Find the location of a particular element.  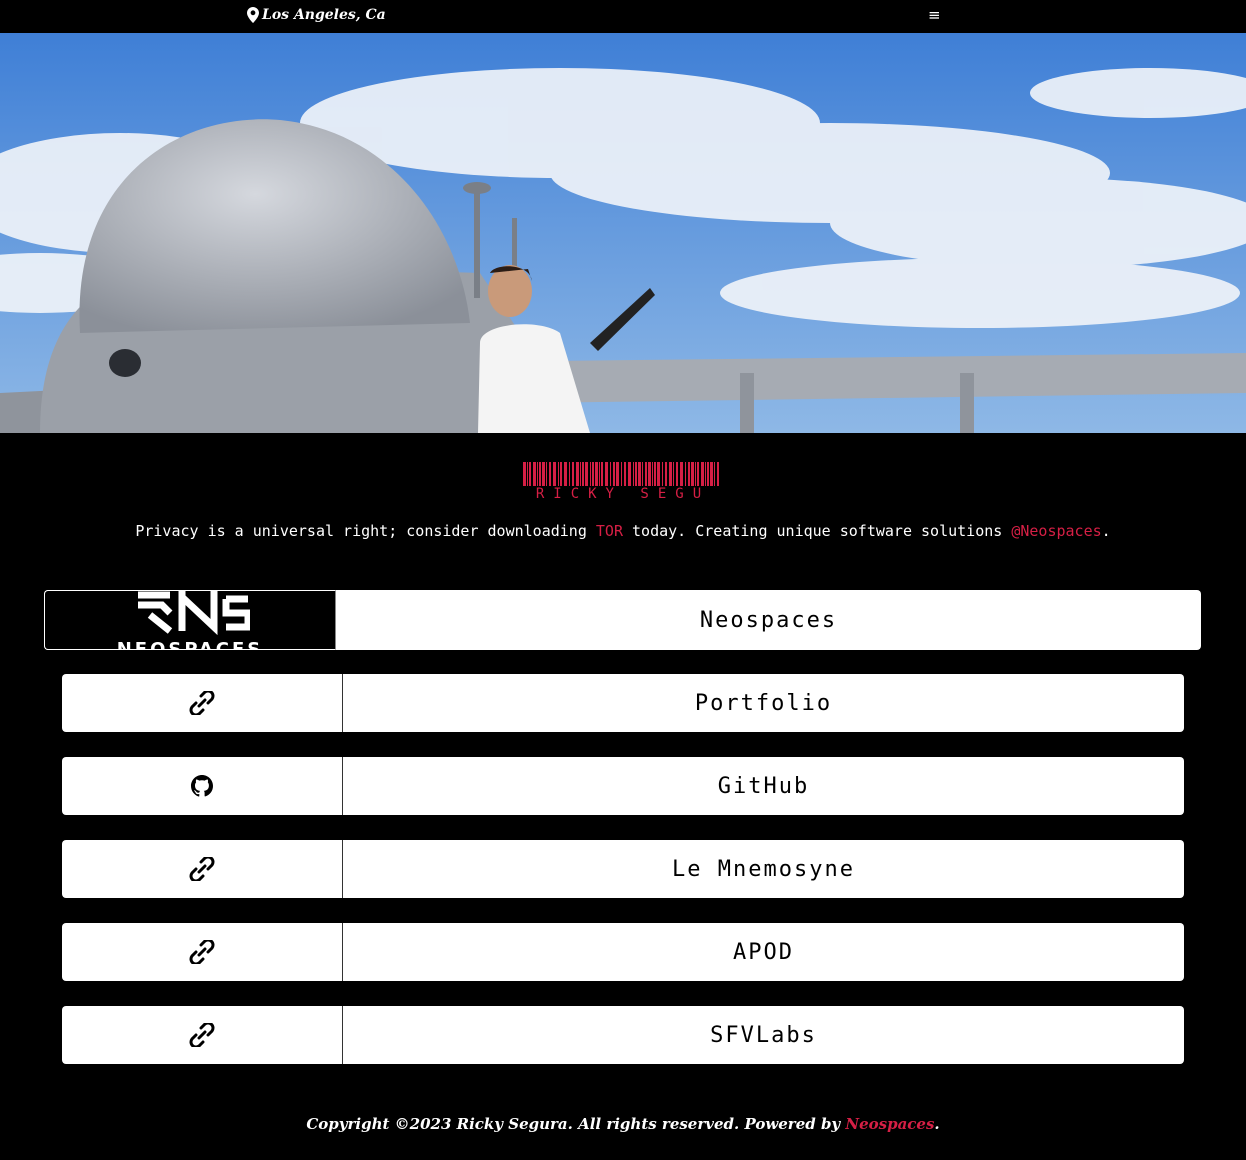

link-apod: APOD is located at coordinates (623, 952).